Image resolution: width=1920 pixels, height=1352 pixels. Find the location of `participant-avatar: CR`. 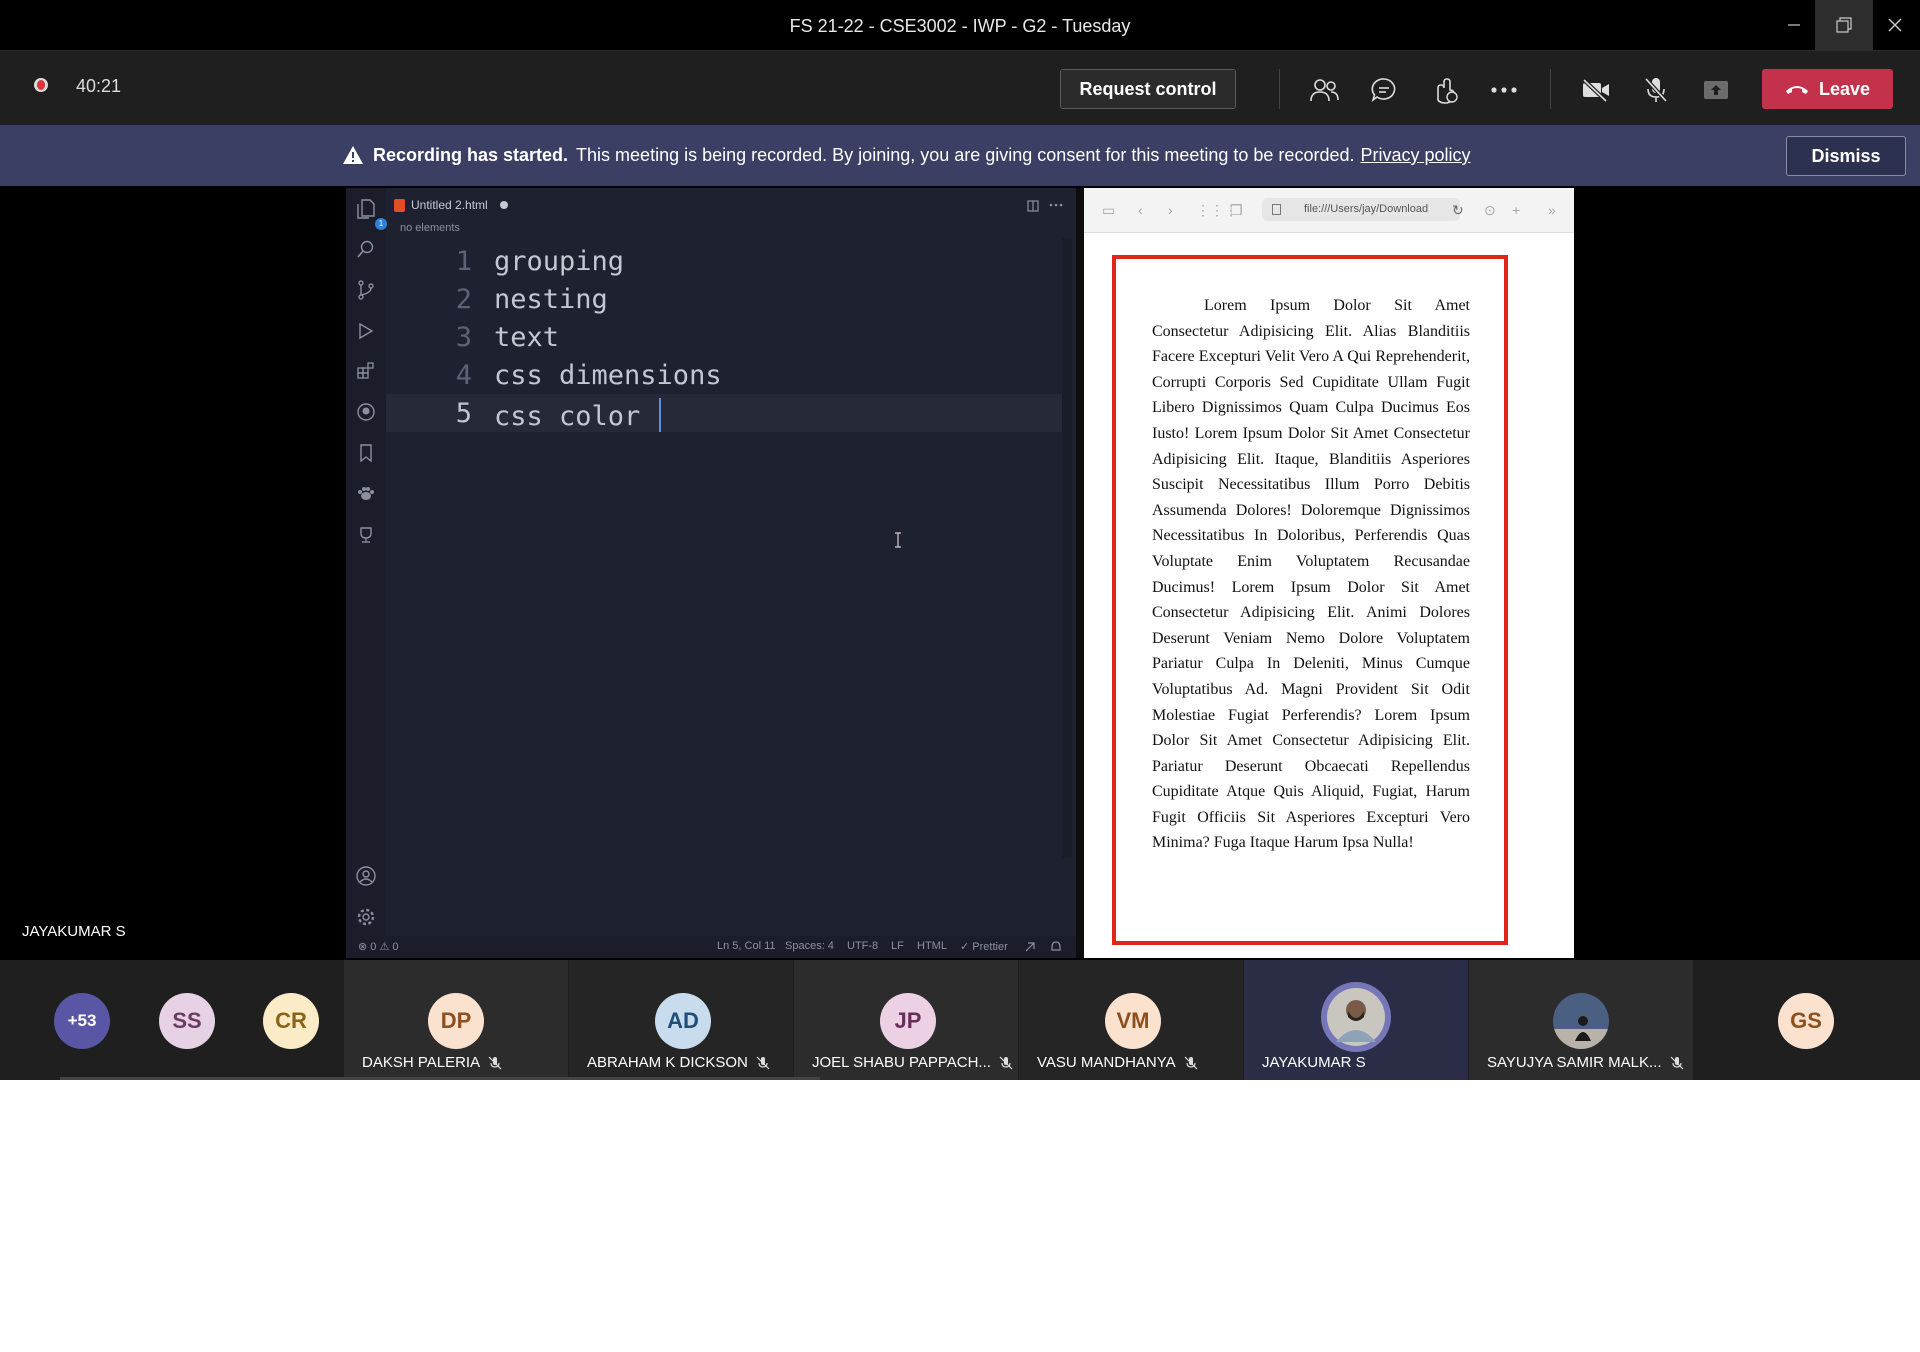

participant-avatar: CR is located at coordinates (291, 1021).